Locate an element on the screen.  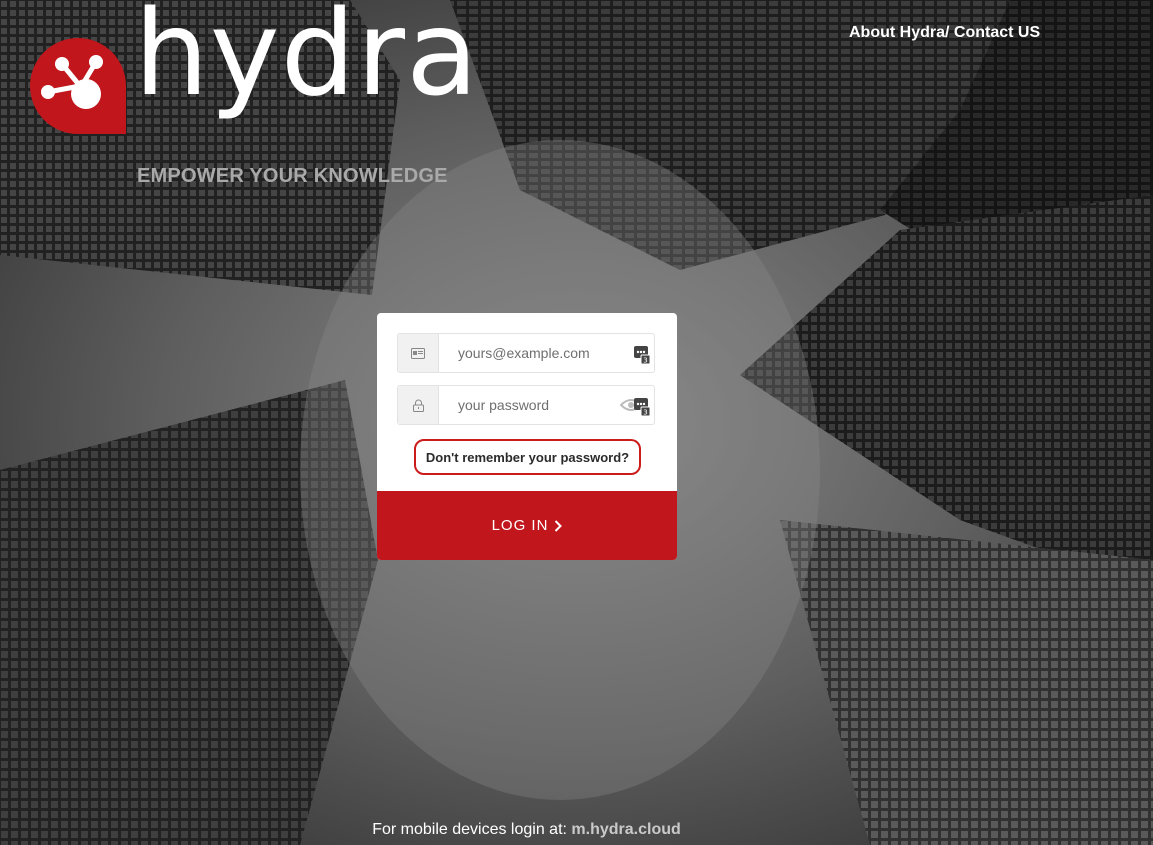
password-field: 3 is located at coordinates (526, 405).